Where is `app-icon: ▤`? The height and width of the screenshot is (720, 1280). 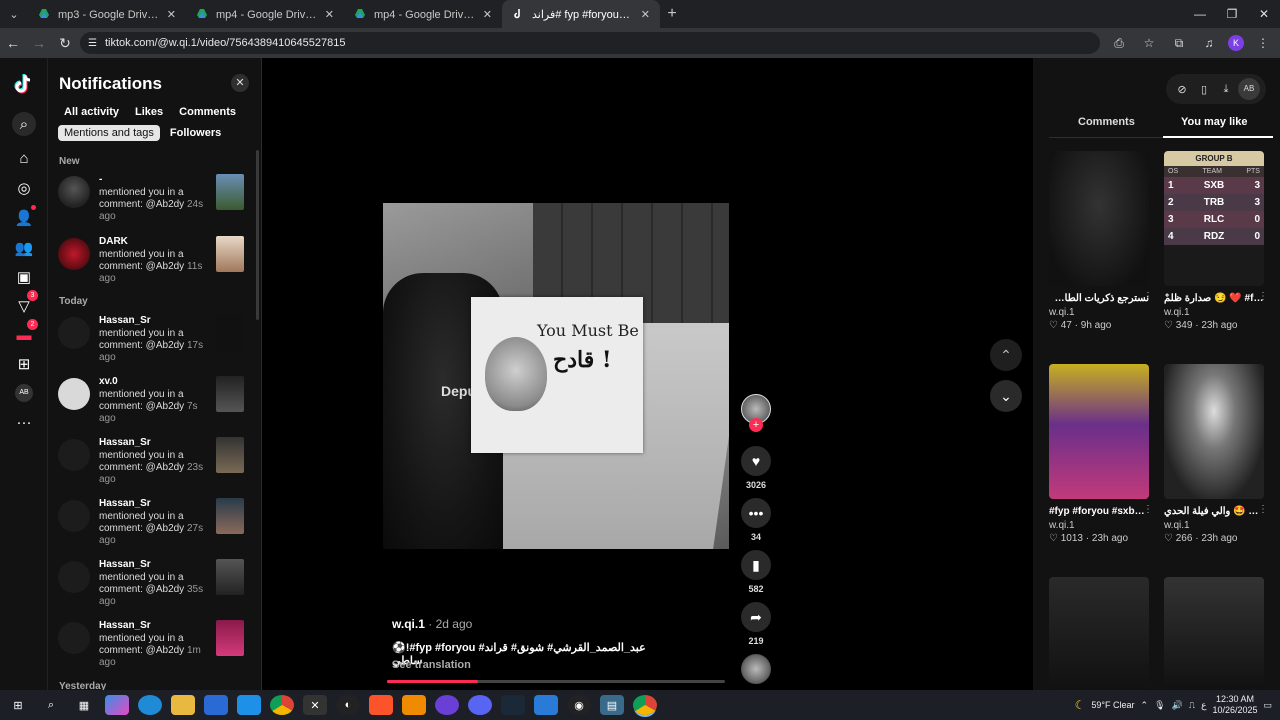 app-icon: ▤ is located at coordinates (612, 705).